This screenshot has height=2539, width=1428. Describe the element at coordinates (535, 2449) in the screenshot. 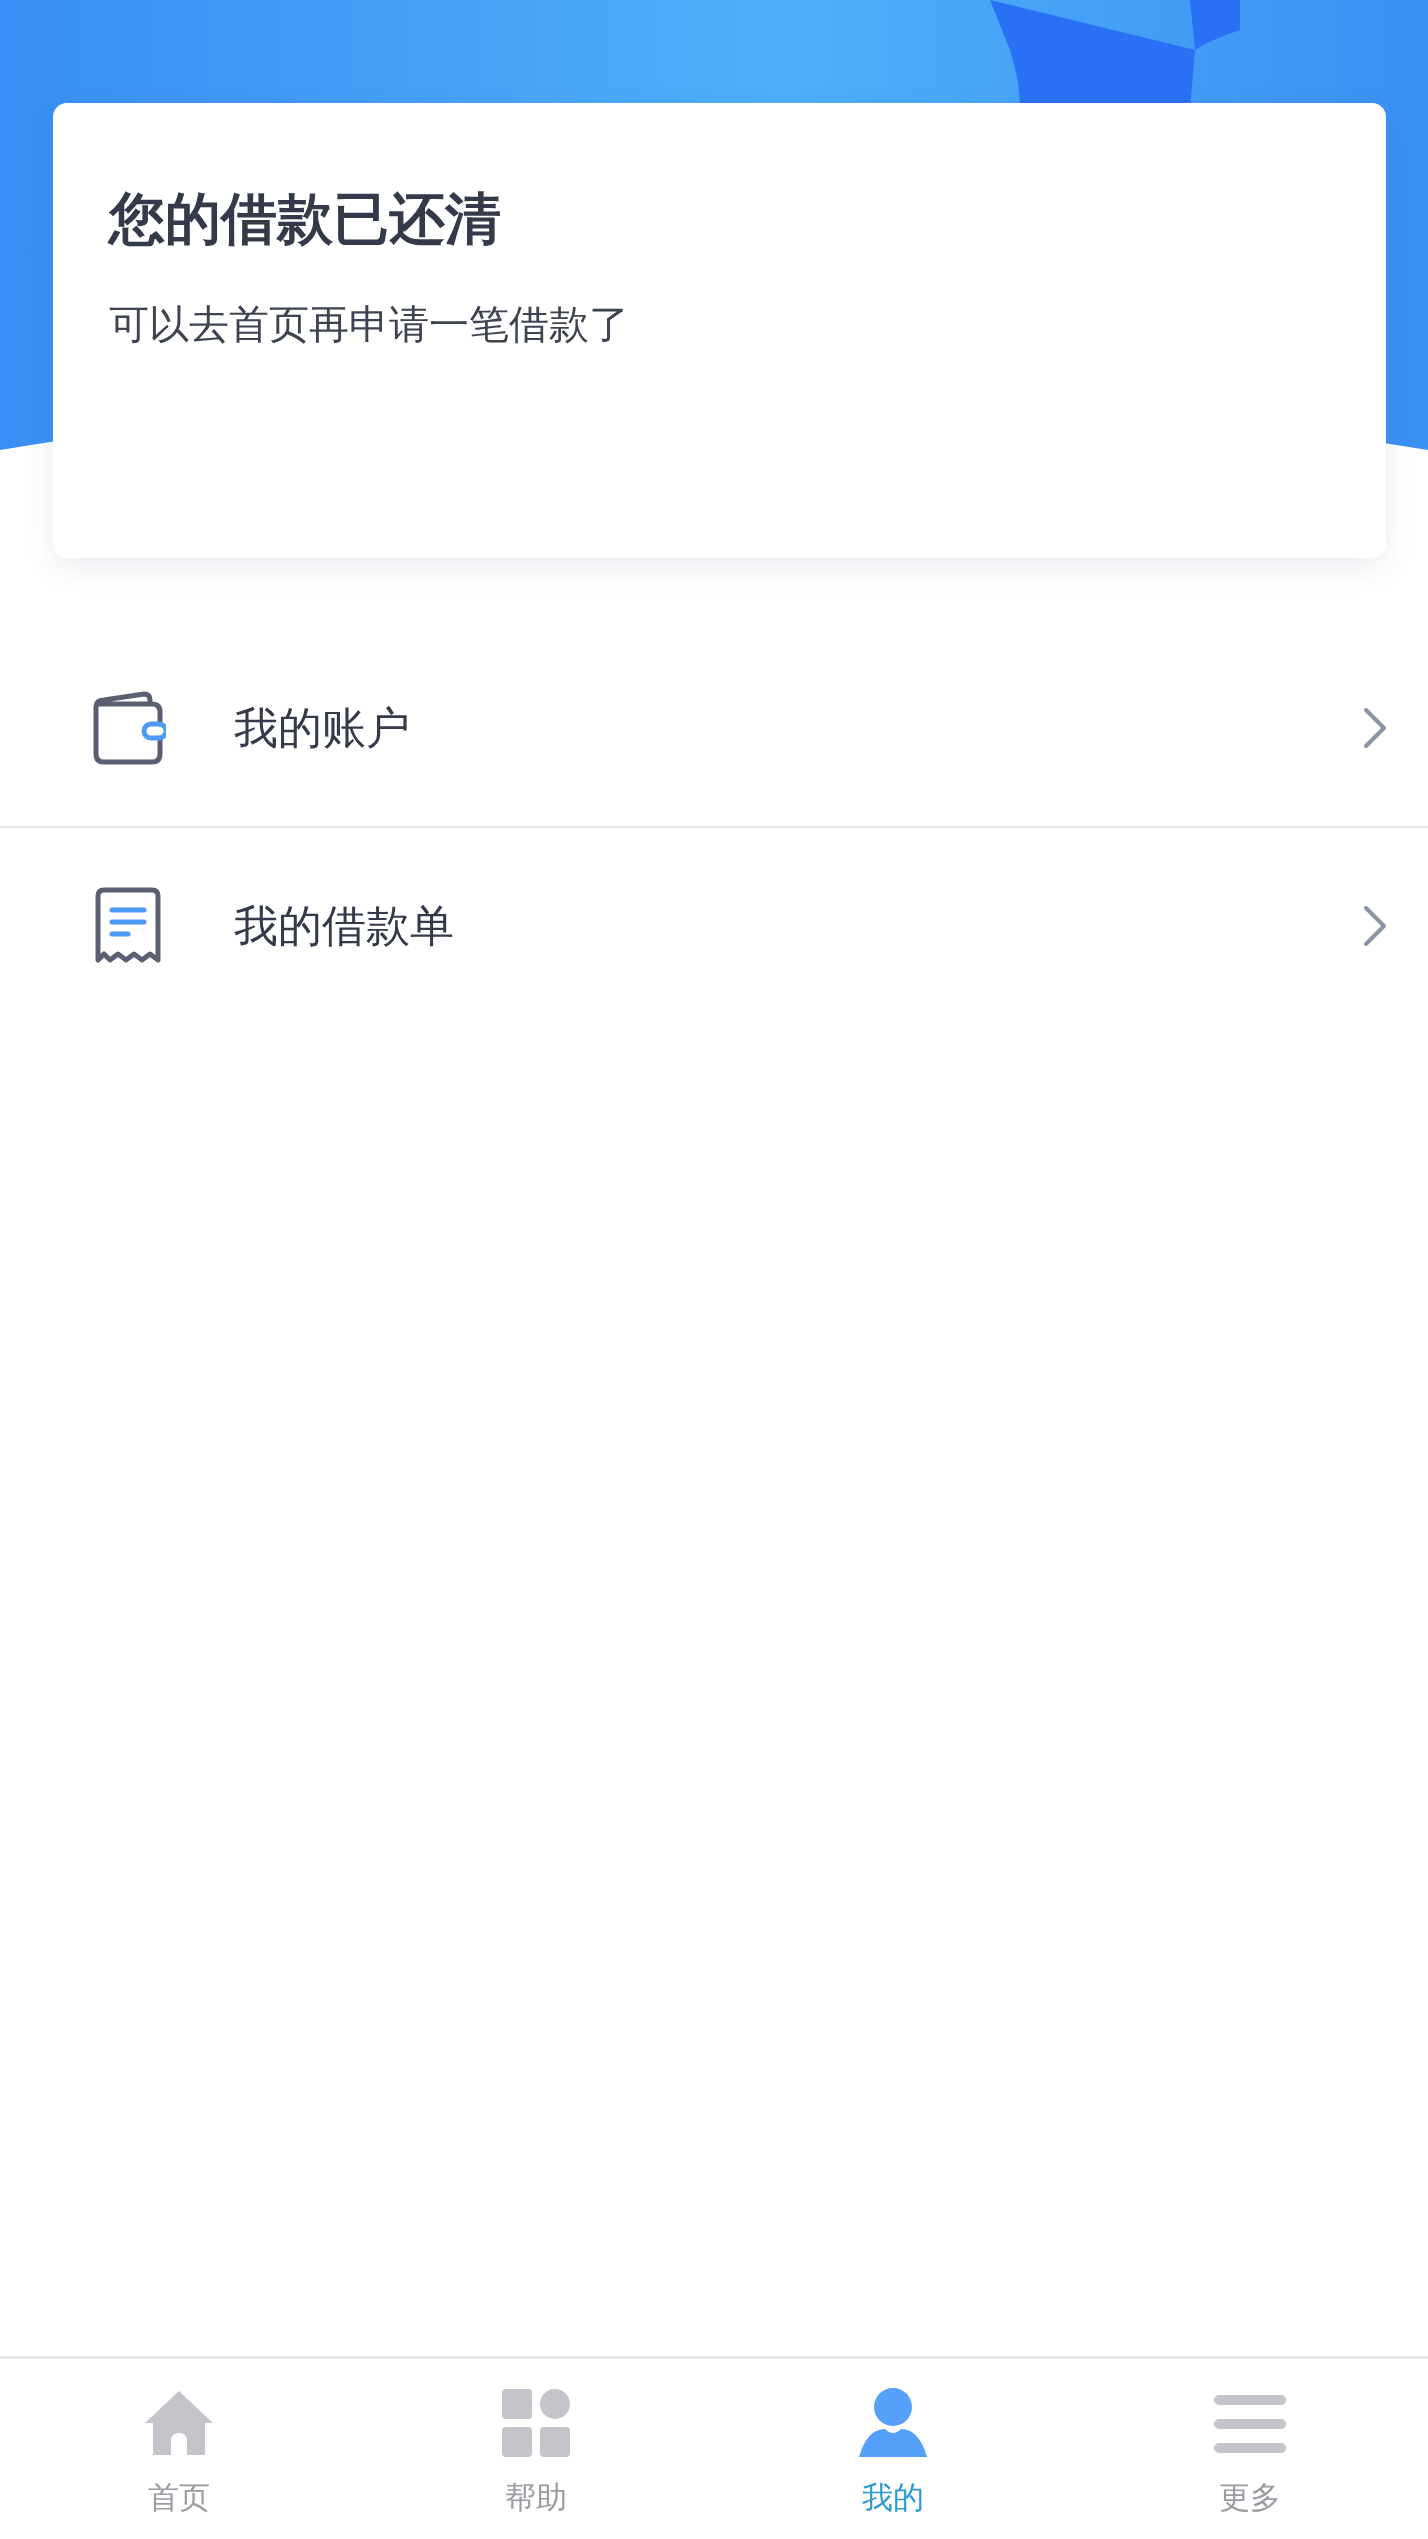

I see `tab: 帮助` at that location.